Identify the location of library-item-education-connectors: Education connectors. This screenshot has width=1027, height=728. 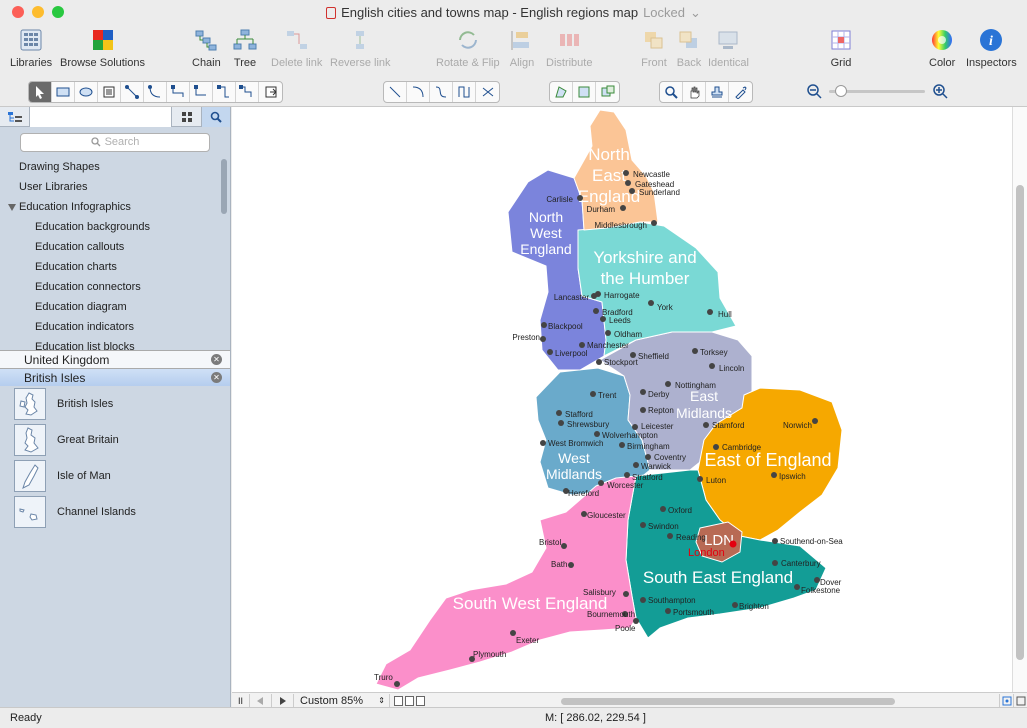
(115, 287).